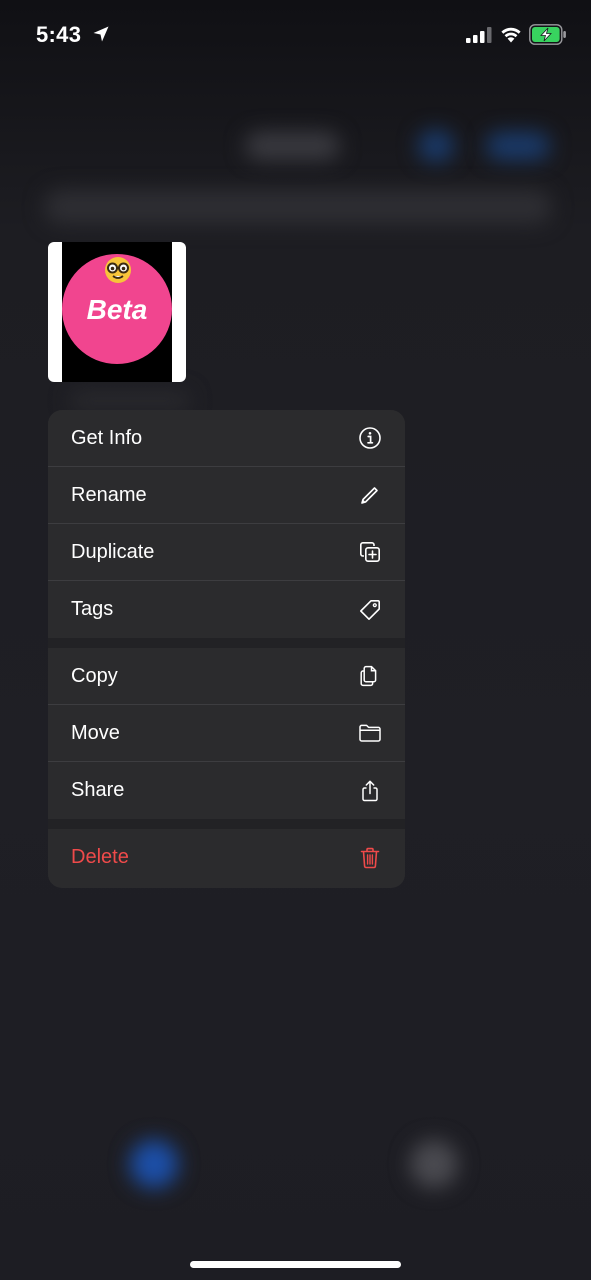  I want to click on thumbnail-image: Beta, so click(117, 312).